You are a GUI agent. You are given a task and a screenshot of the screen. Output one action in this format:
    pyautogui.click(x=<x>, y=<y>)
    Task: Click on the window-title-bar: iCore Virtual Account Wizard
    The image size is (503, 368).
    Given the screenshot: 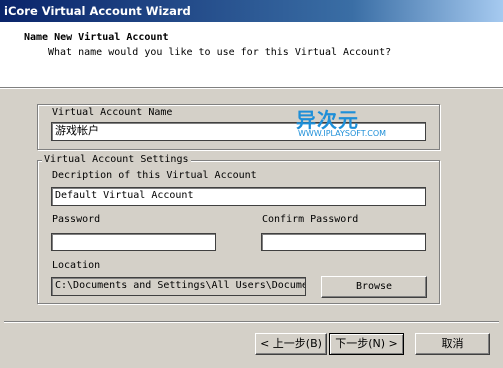 What is the action you would take?
    pyautogui.click(x=251, y=11)
    